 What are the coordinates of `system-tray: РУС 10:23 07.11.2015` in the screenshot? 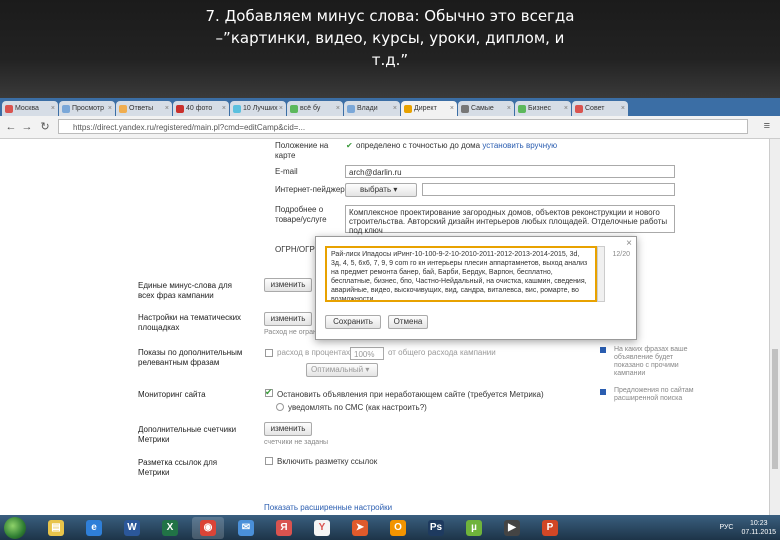 It's located at (747, 527).